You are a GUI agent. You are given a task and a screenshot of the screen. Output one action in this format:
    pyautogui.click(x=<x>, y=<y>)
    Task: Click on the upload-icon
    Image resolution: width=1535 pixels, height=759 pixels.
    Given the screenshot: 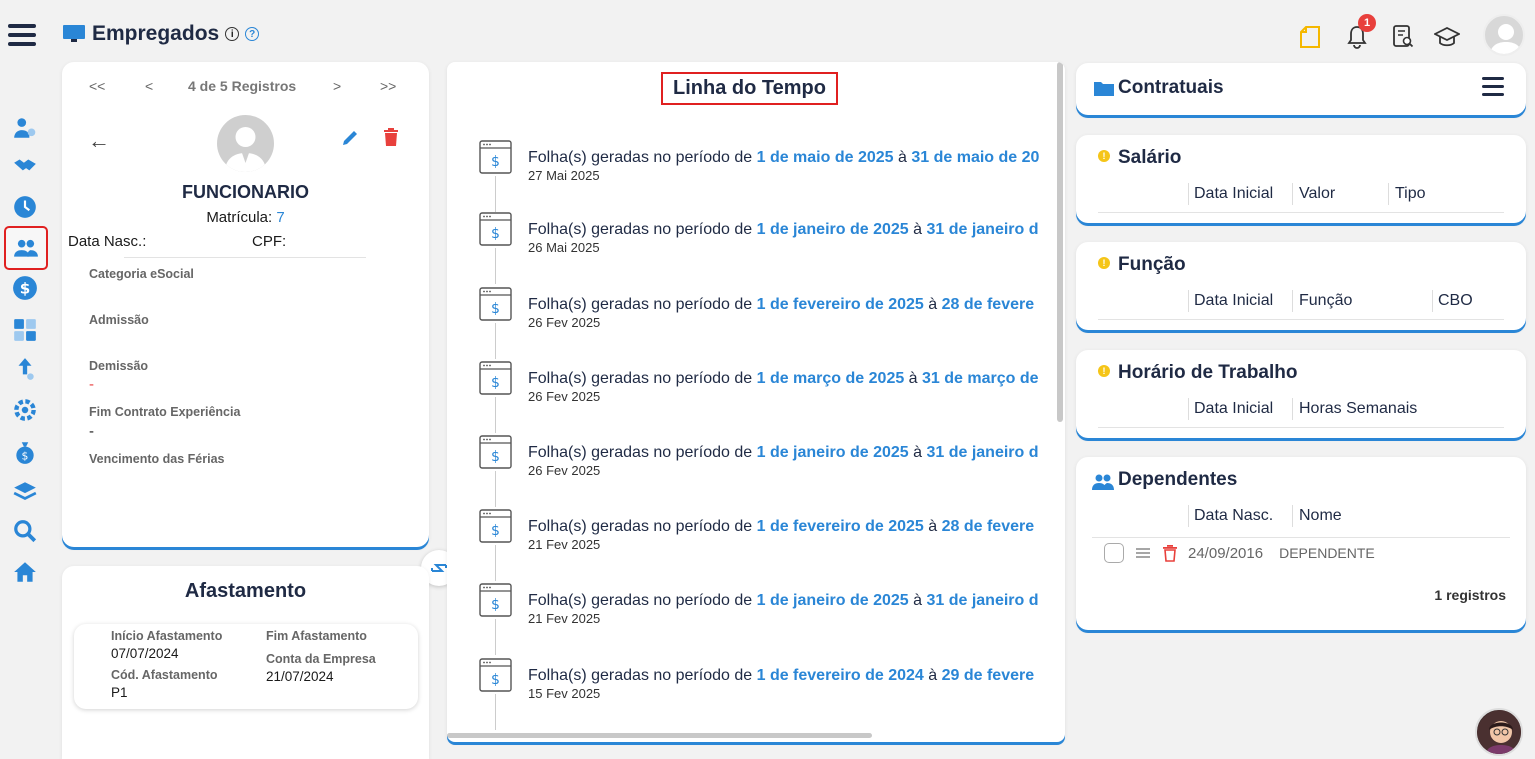 What is the action you would take?
    pyautogui.click(x=25, y=369)
    